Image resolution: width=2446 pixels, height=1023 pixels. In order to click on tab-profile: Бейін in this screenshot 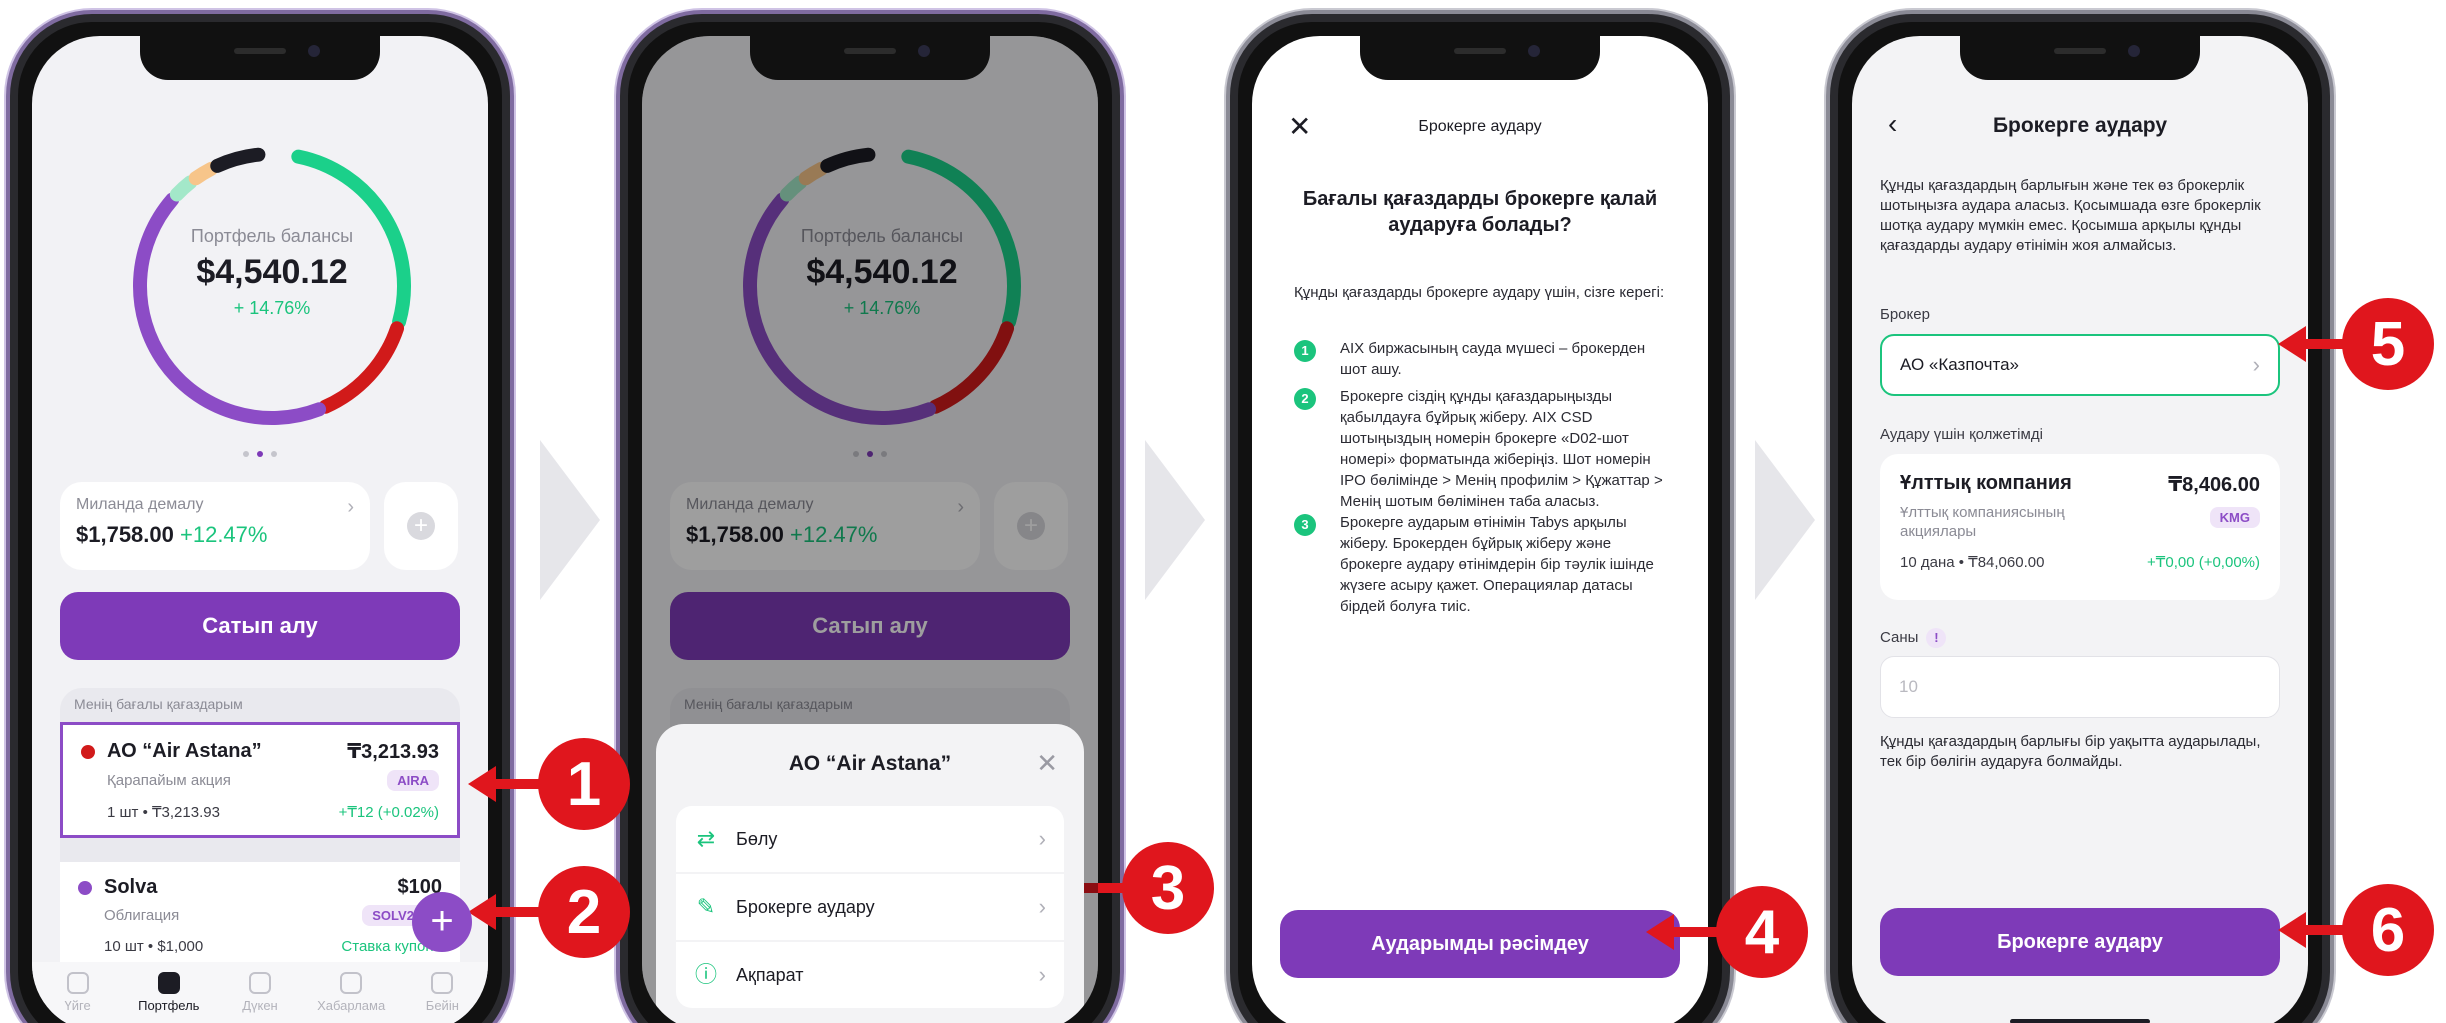, I will do `click(442, 997)`.